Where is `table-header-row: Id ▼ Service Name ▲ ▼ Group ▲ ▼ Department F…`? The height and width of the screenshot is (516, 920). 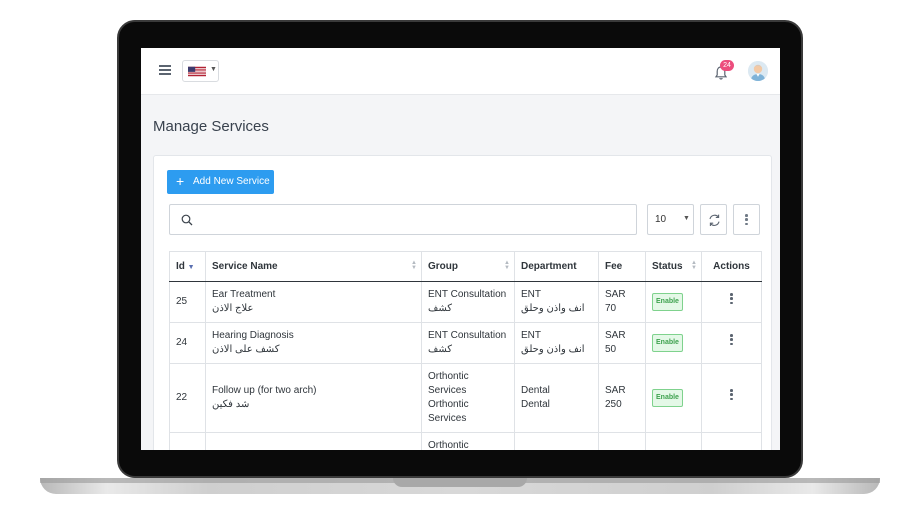
table-header-row: Id ▼ Service Name ▲ ▼ Group ▲ ▼ Department F… is located at coordinates (465, 266).